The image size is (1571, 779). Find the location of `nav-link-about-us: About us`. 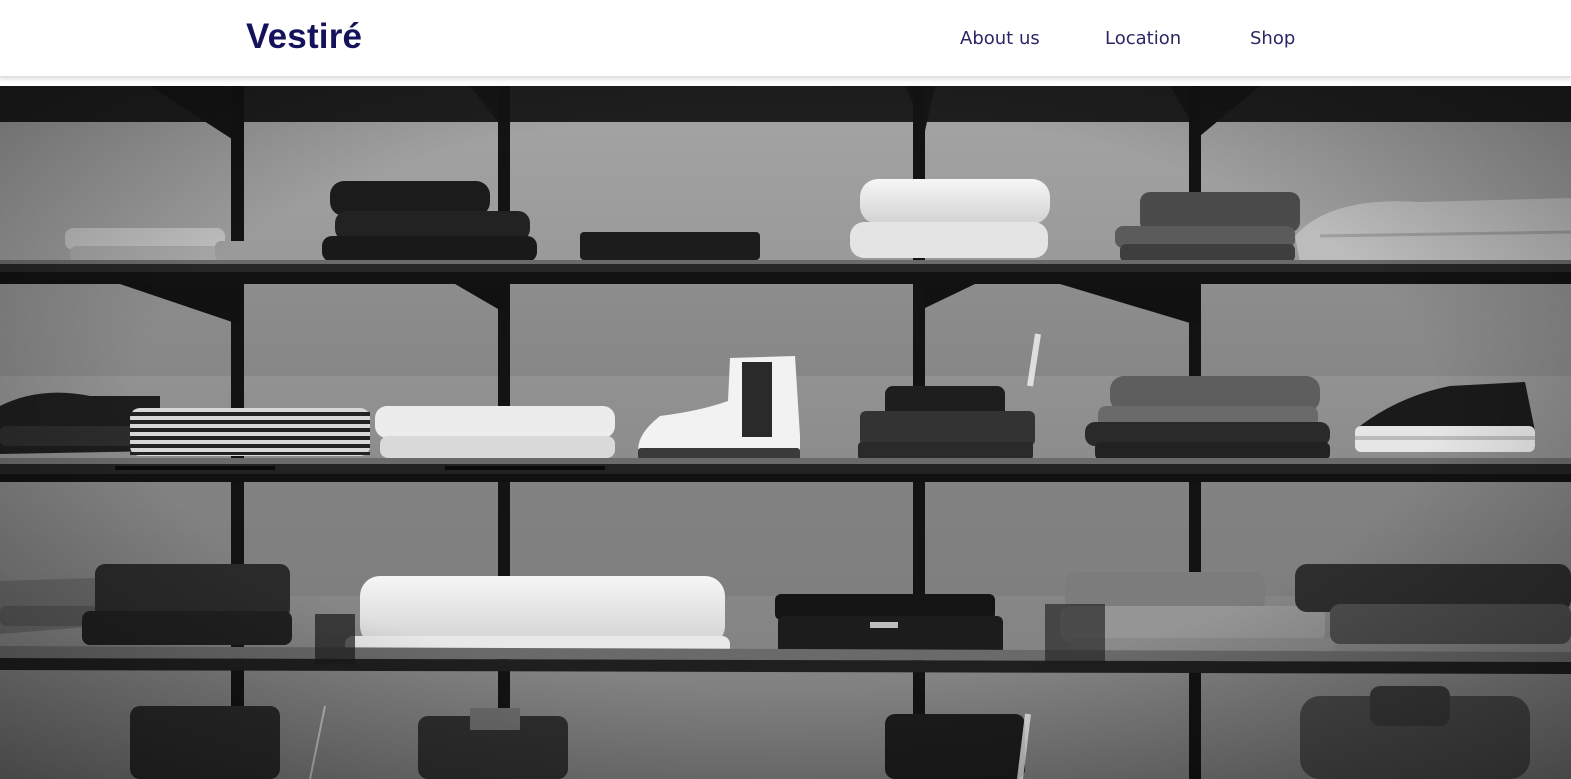

nav-link-about-us: About us is located at coordinates (1000, 38).